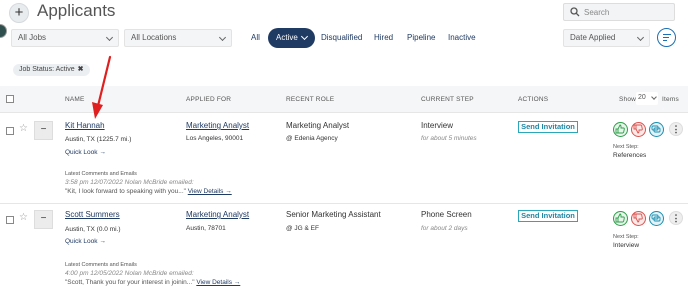 This screenshot has width=688, height=294. Describe the element at coordinates (333, 214) in the screenshot. I see `recent-role: Senior Marketing Assistant` at that location.